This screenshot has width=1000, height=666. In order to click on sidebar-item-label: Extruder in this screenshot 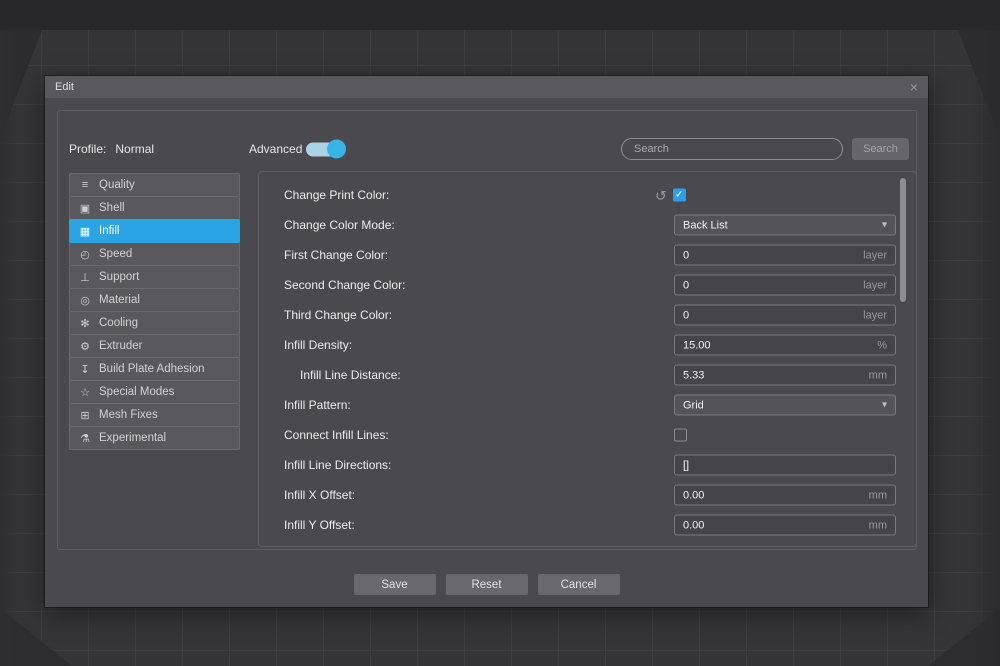, I will do `click(121, 346)`.